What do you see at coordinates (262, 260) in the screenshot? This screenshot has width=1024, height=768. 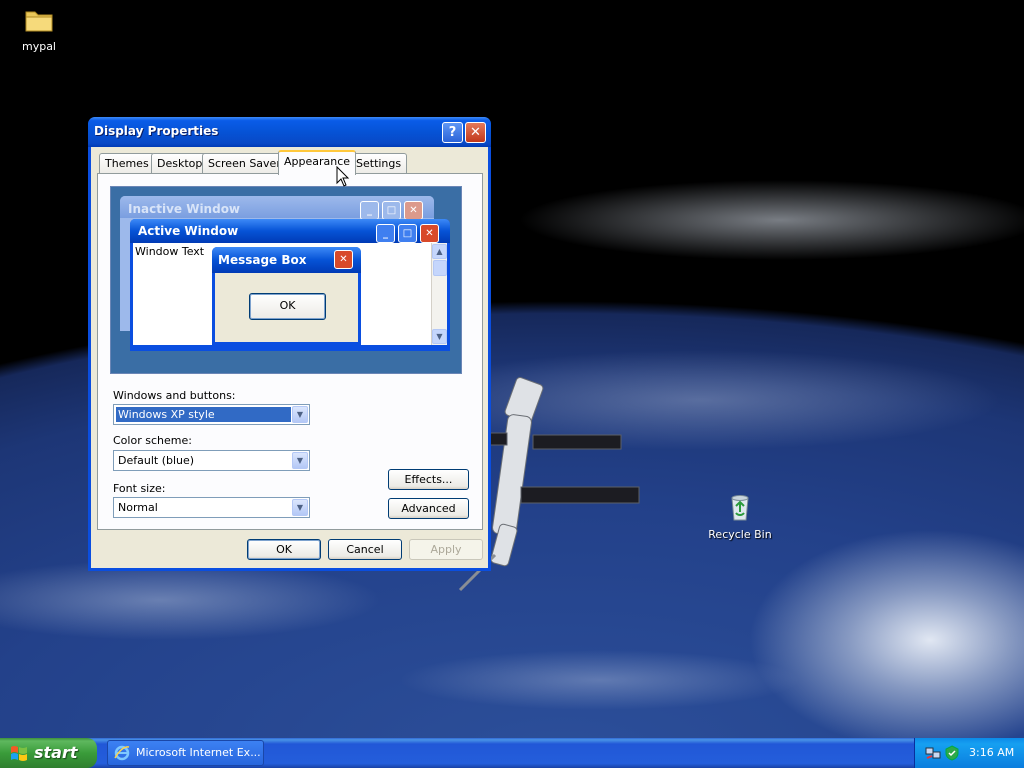 I see `preview-msgbox-title: Message Box` at bounding box center [262, 260].